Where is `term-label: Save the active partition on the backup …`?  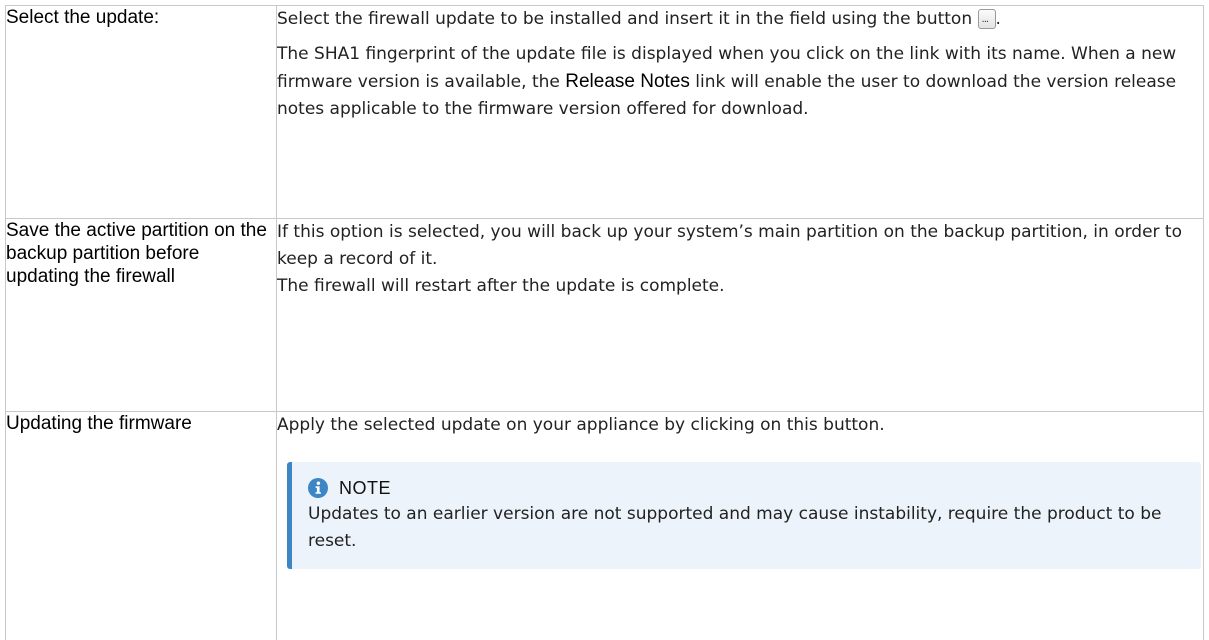
term-label: Save the active partition on the backup … is located at coordinates (136, 253).